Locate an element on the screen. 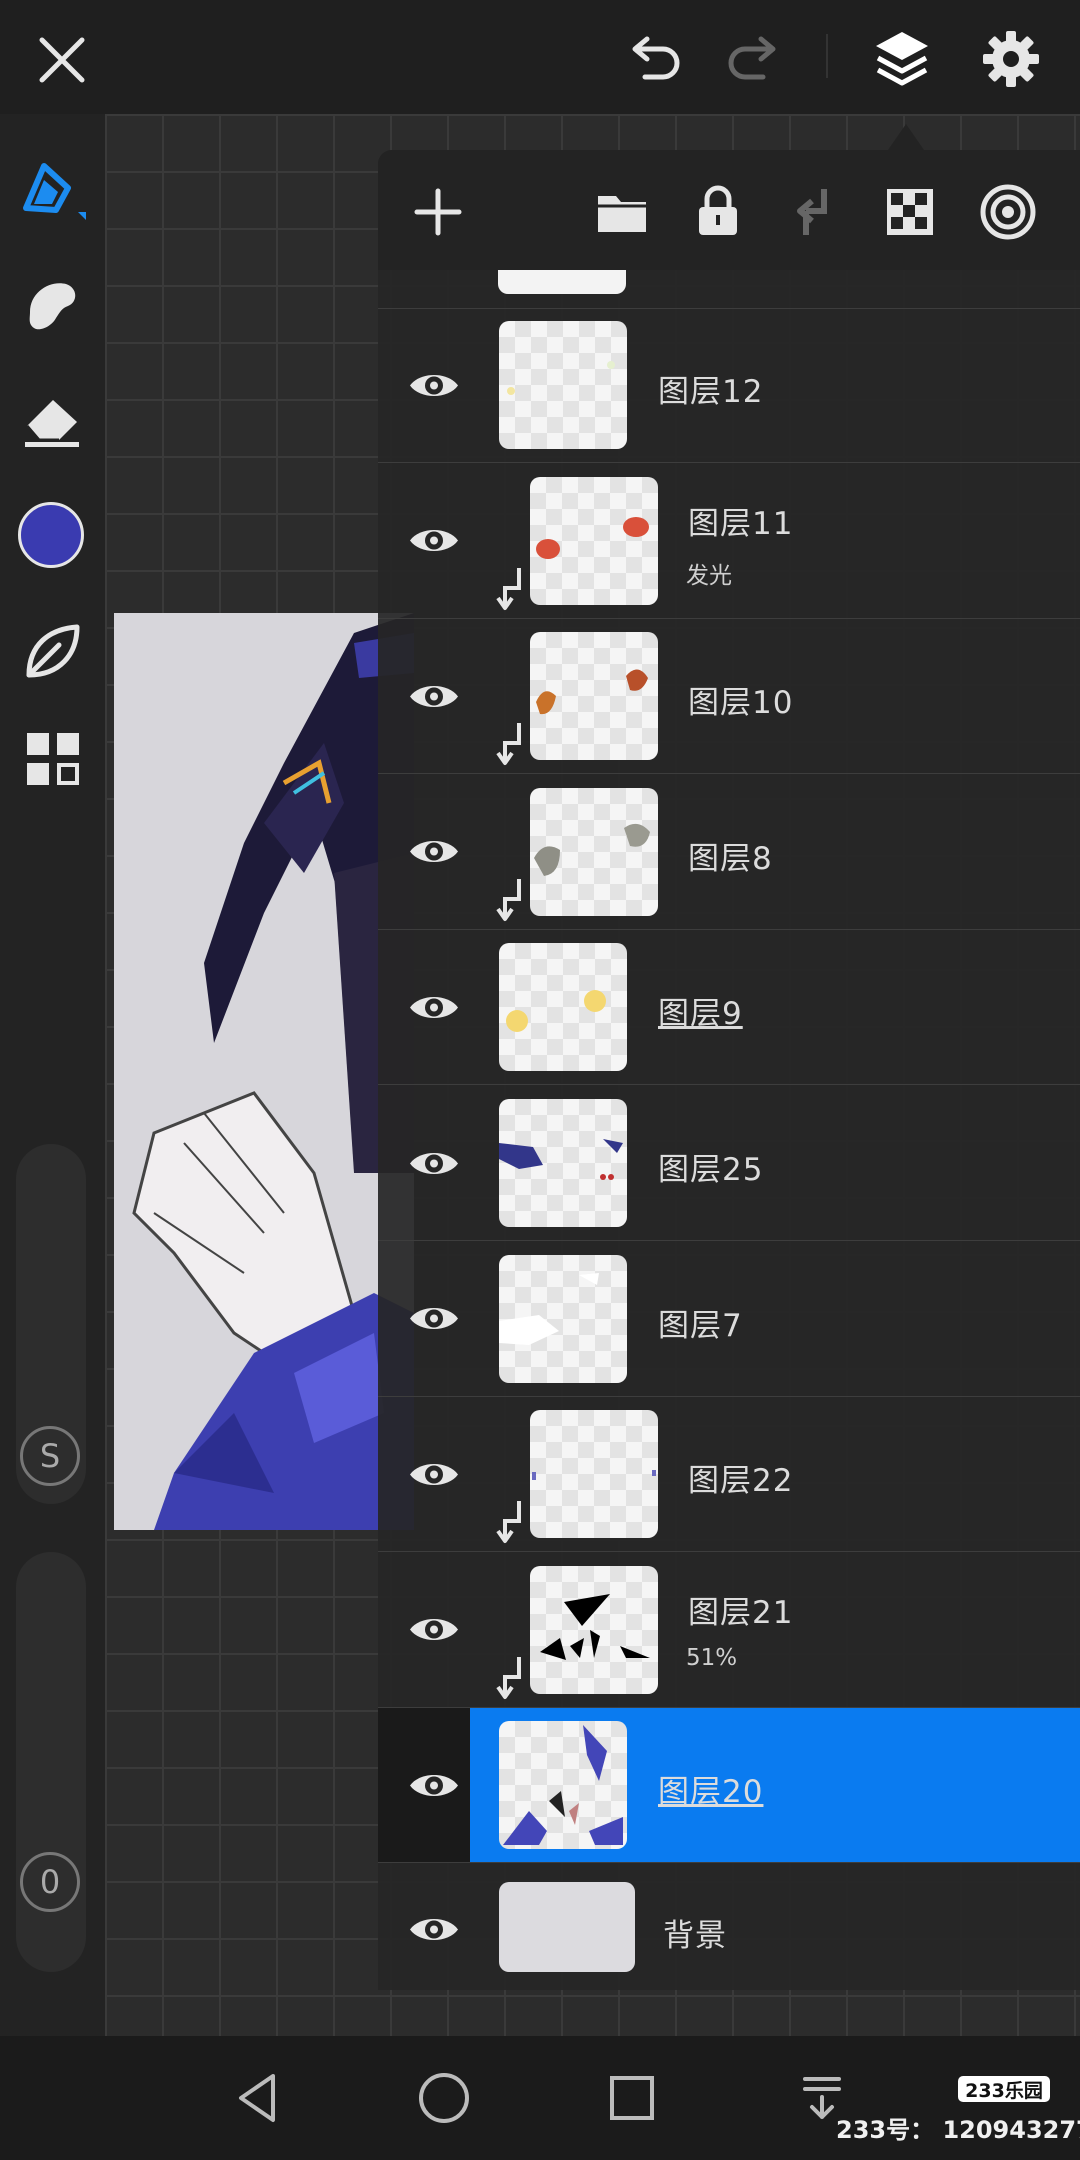 This screenshot has height=2160, width=1080. back-icon is located at coordinates (258, 2098).